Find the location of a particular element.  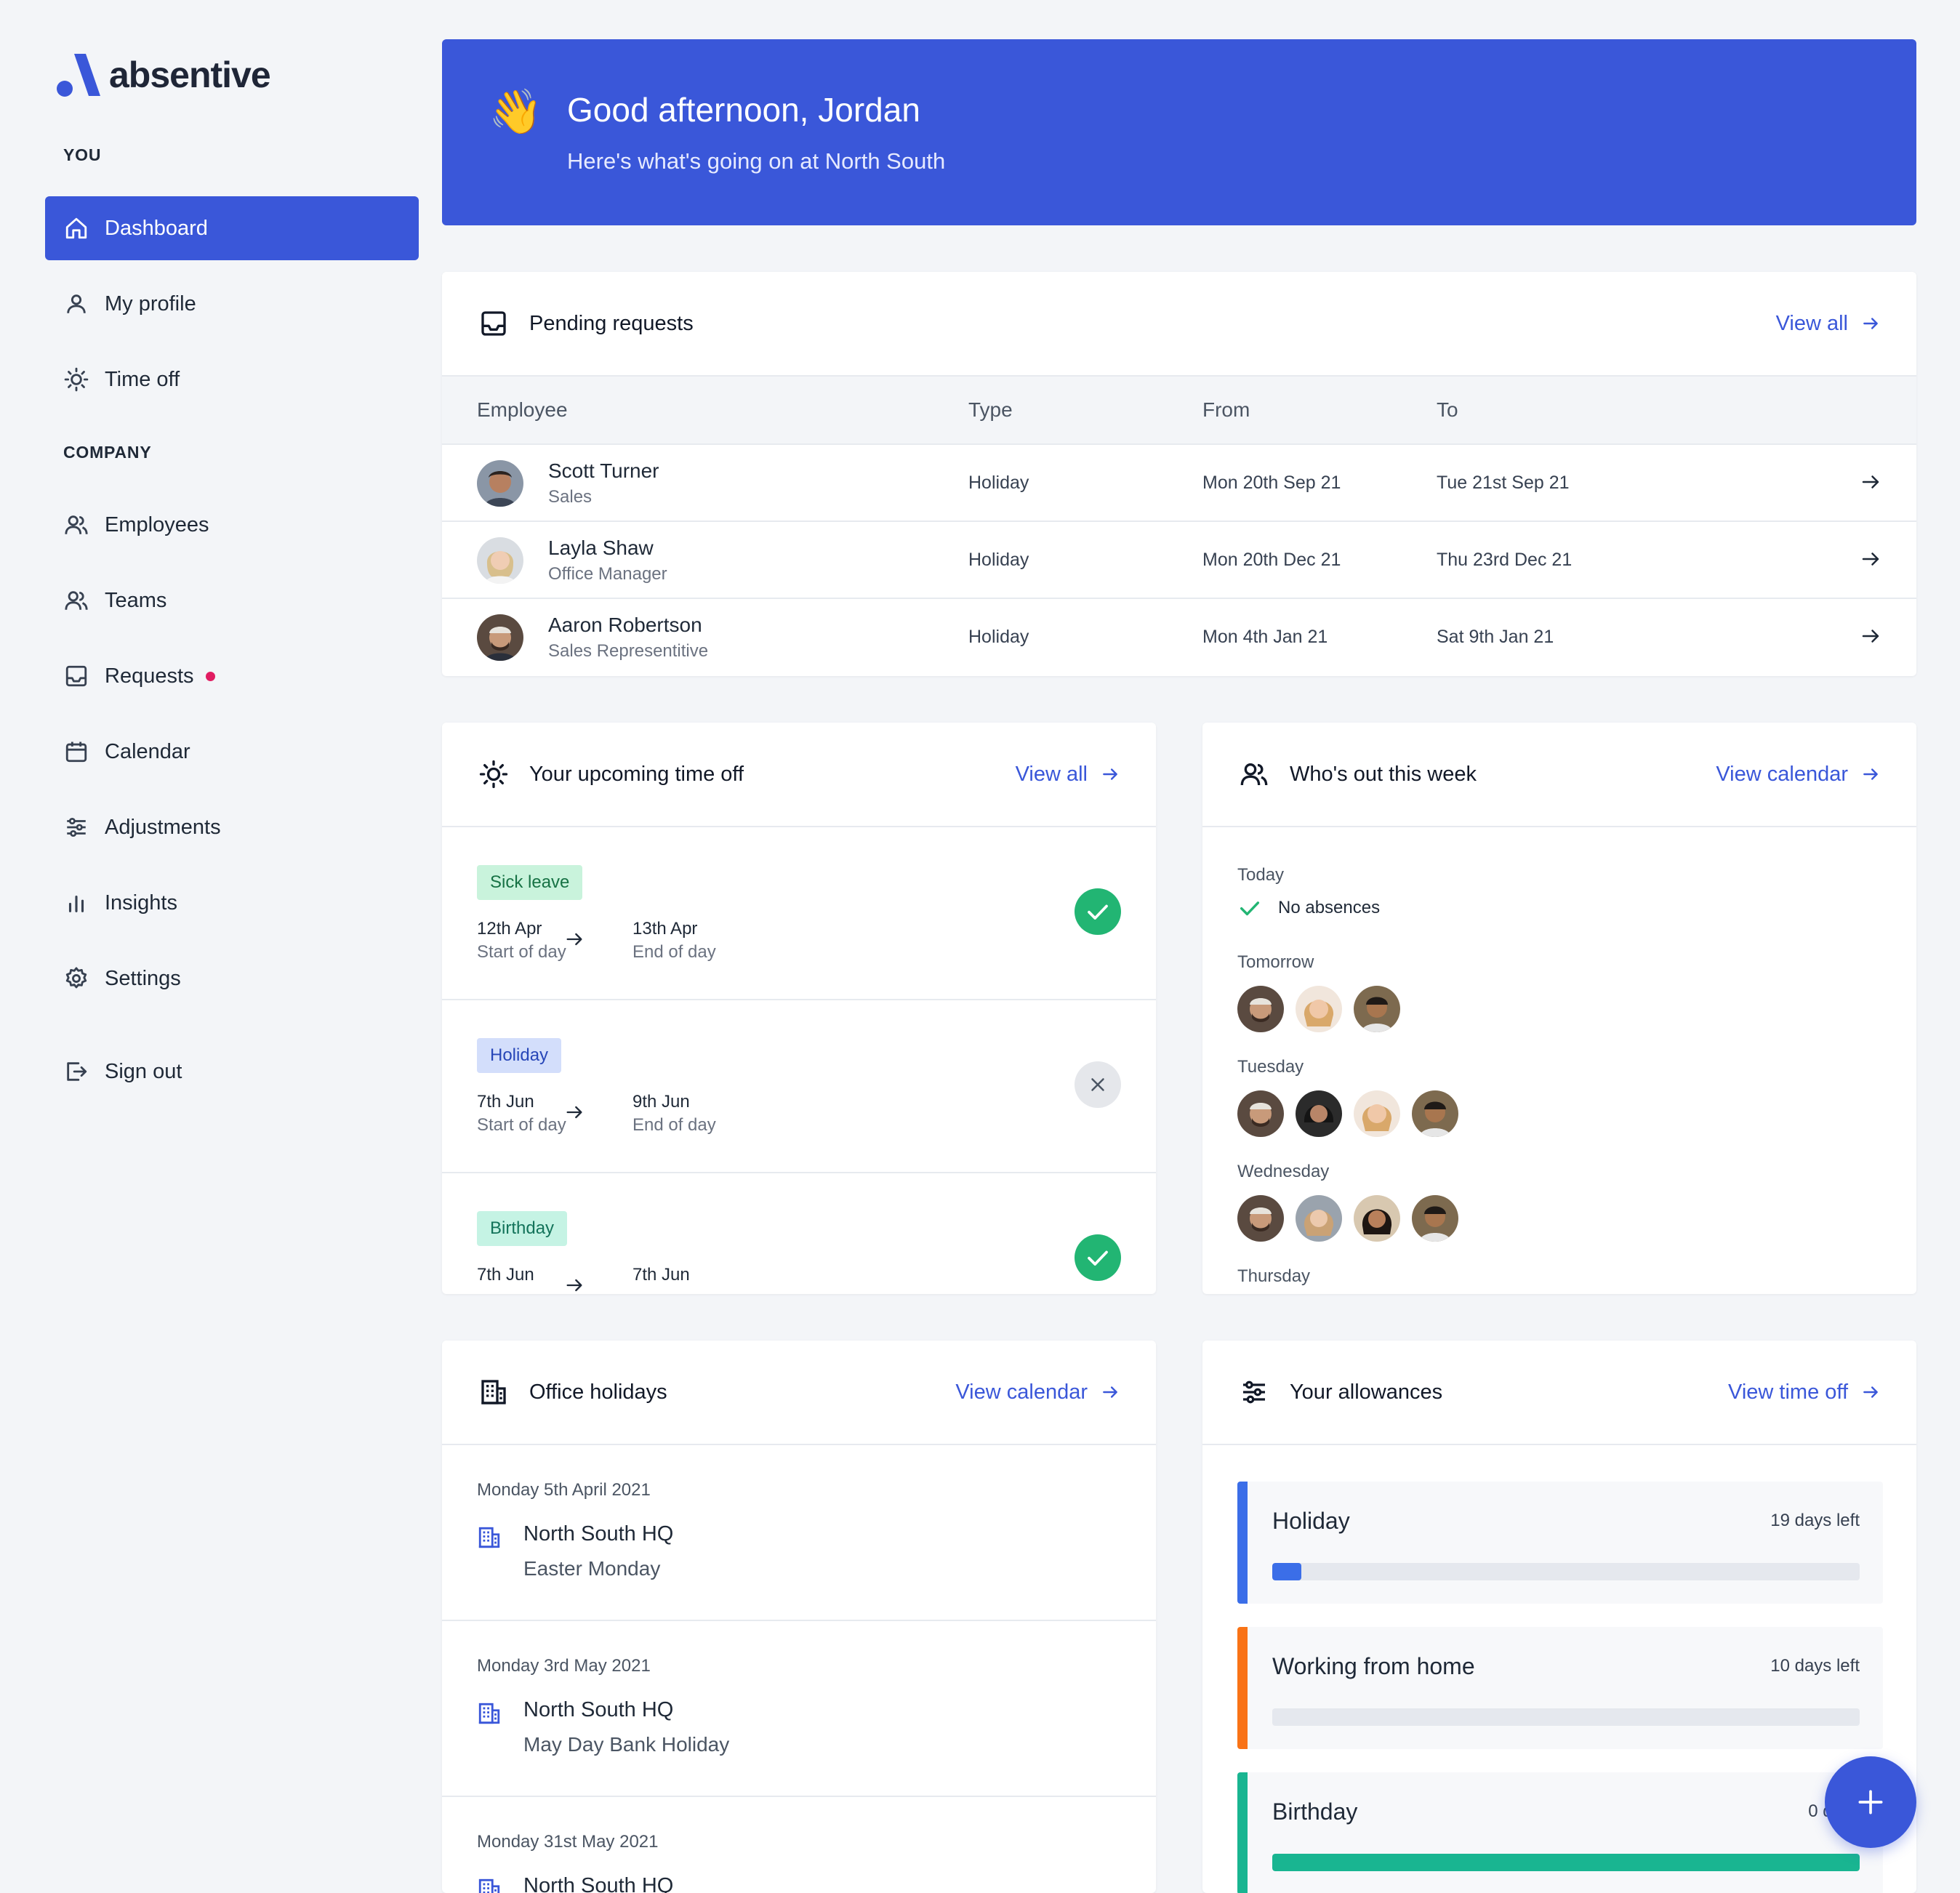

approved-status is located at coordinates (1098, 1257).